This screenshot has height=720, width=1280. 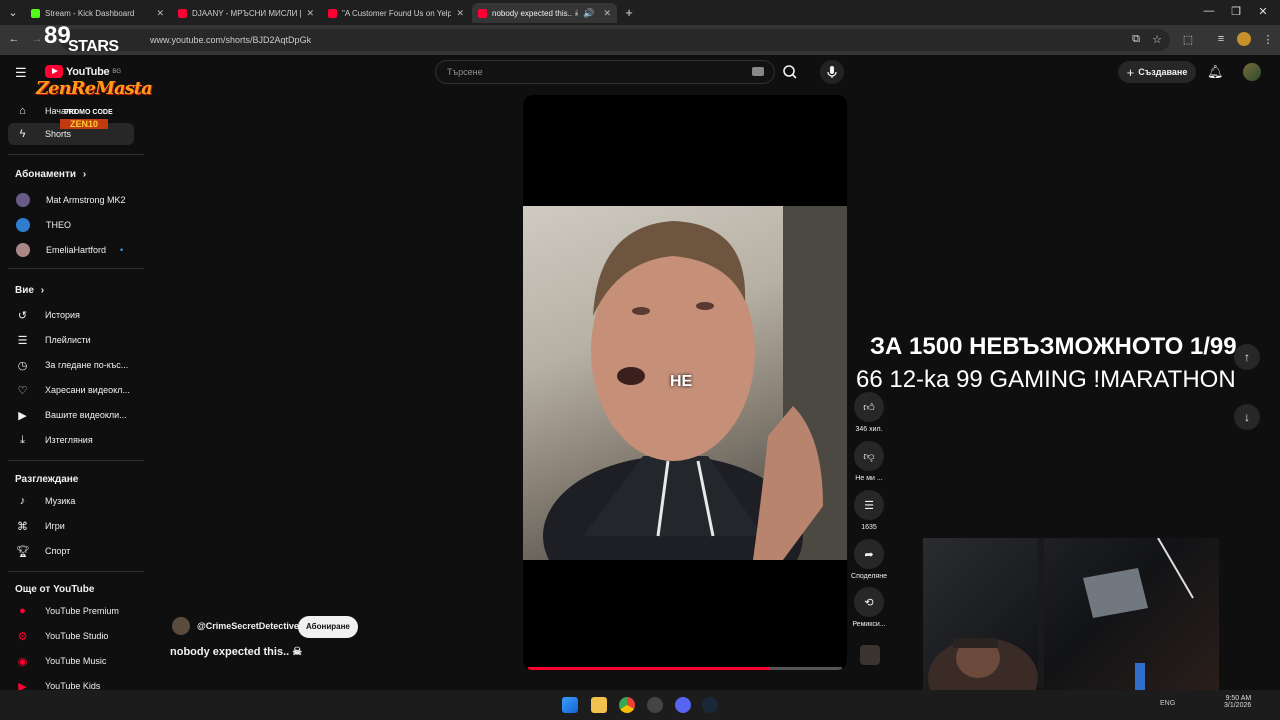 I want to click on tab-label: DJAANY - МРЪСНИ МИСЛИ [, so click(x=247, y=13).